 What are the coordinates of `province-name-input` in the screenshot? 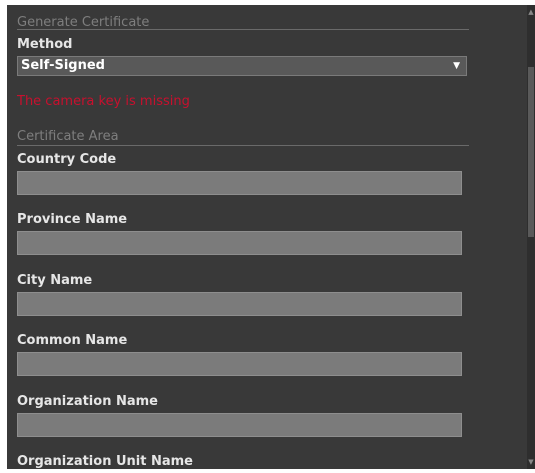 It's located at (239, 243).